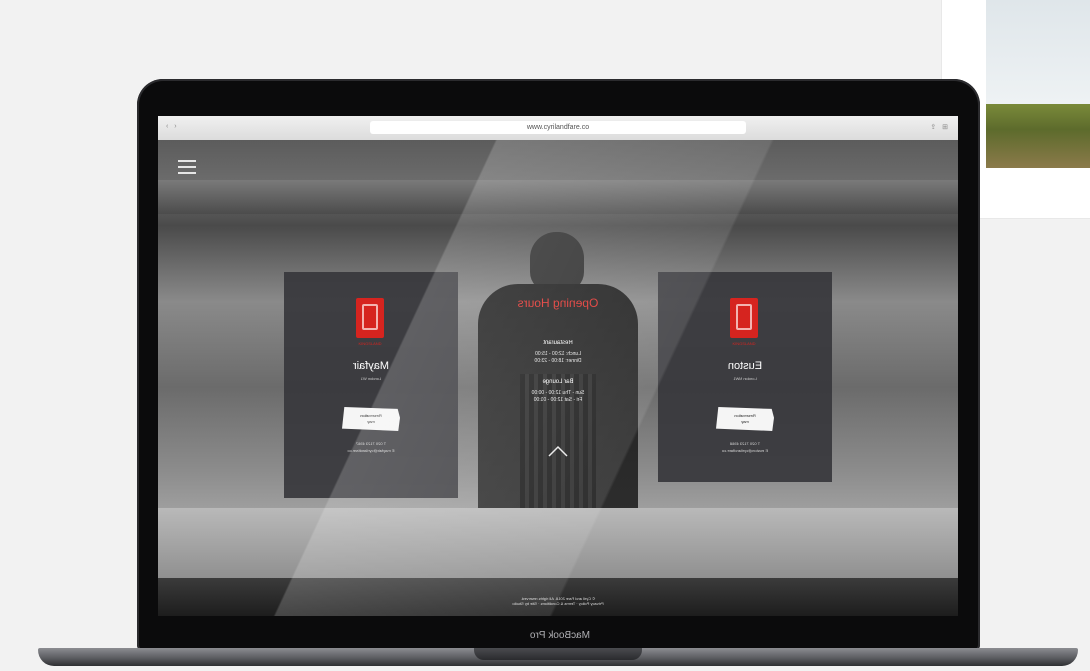 This screenshot has height=671, width=1090. I want to click on opening-hours-title: Opening Hours, so click(558, 303).